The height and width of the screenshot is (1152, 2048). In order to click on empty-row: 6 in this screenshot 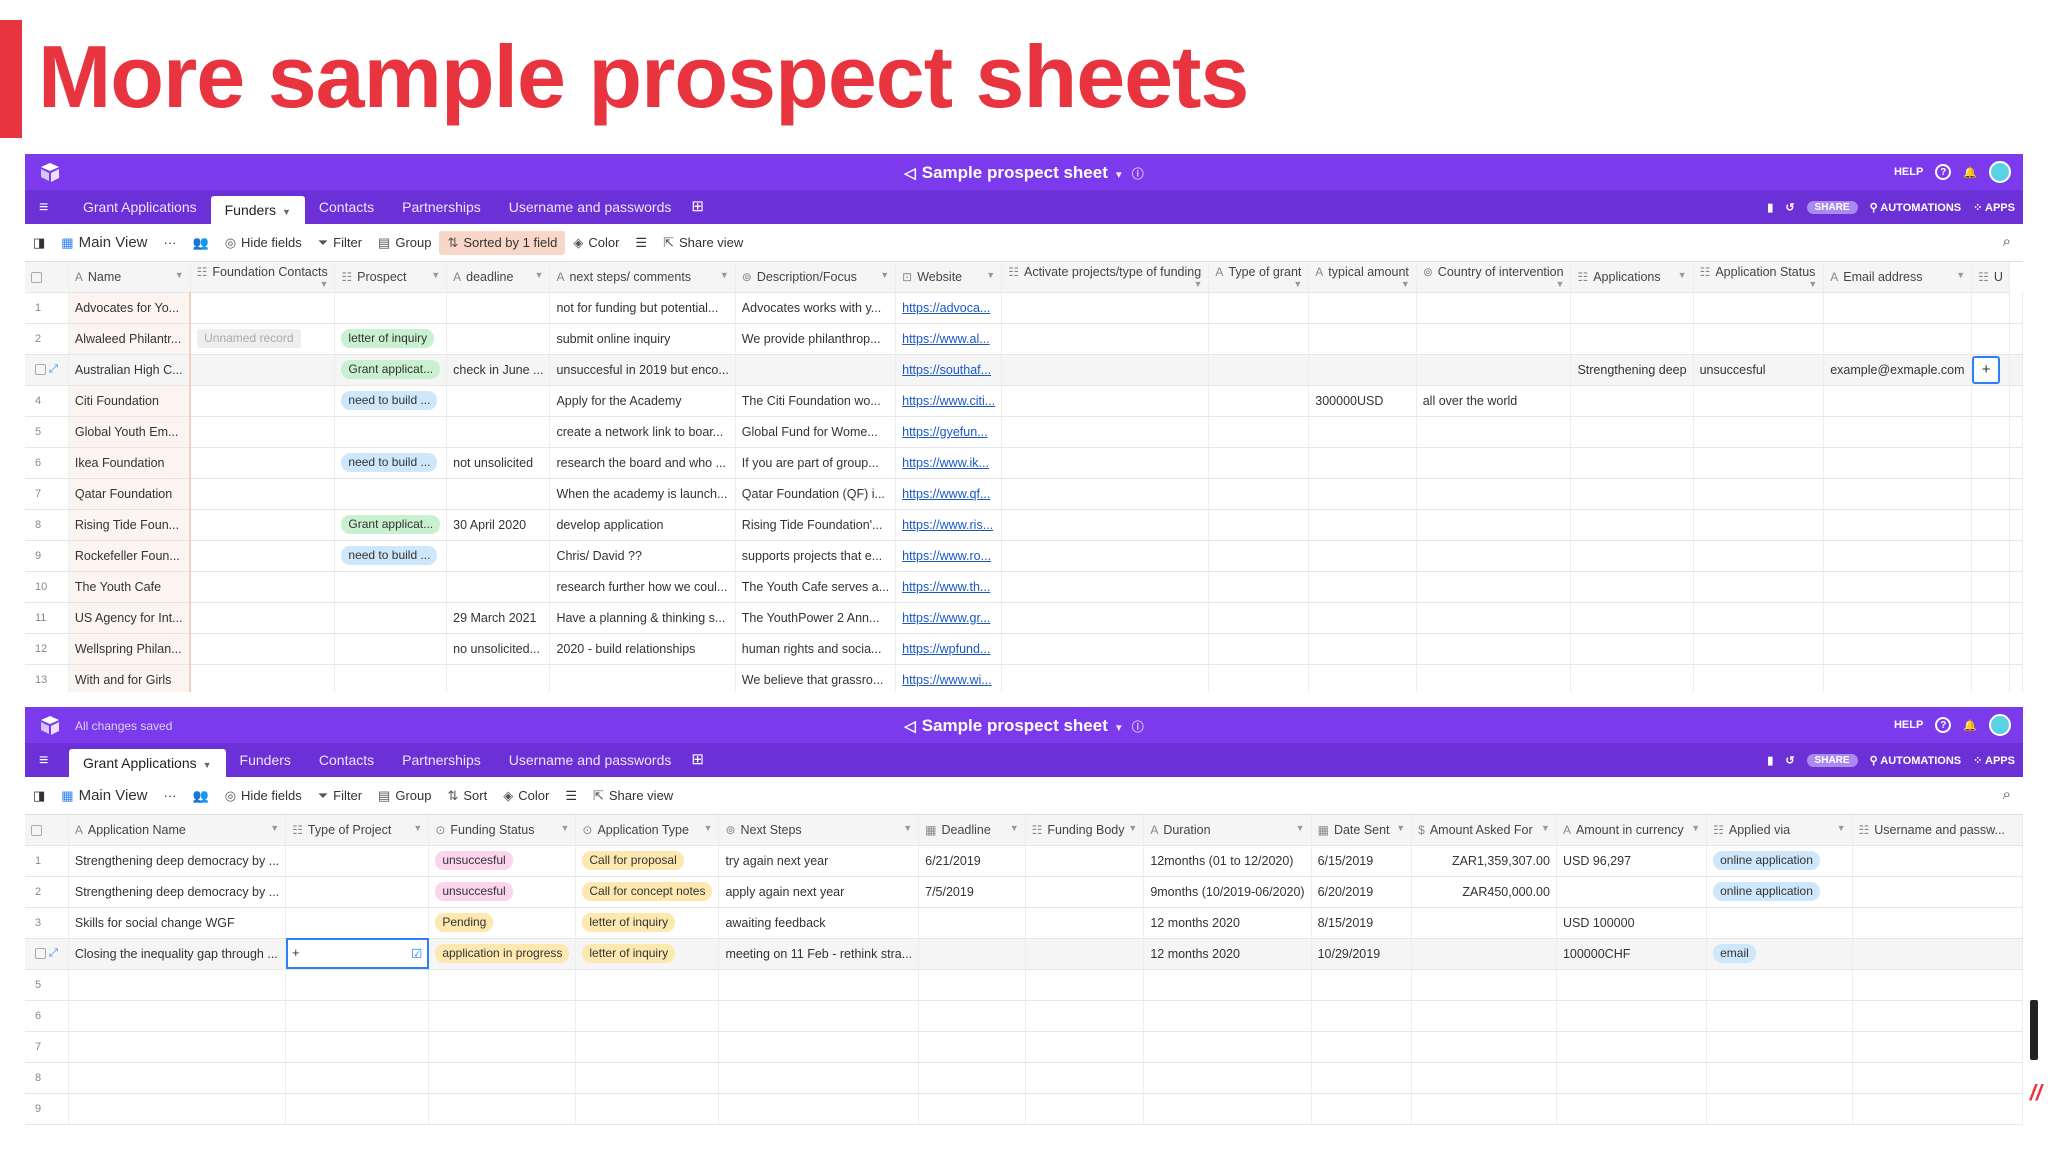, I will do `click(1024, 1016)`.